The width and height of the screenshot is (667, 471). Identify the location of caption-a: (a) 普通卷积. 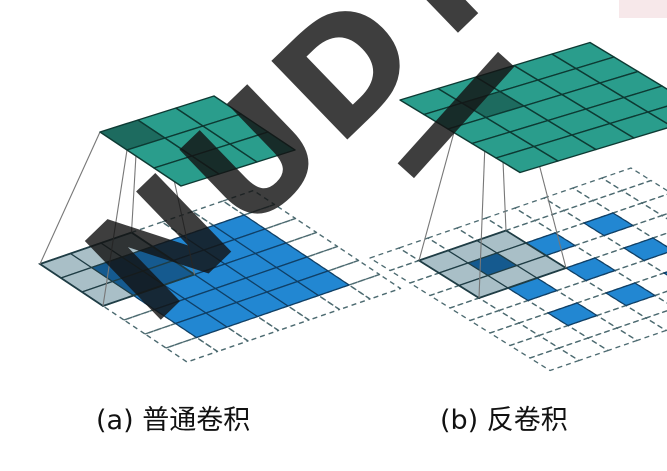
(173, 420).